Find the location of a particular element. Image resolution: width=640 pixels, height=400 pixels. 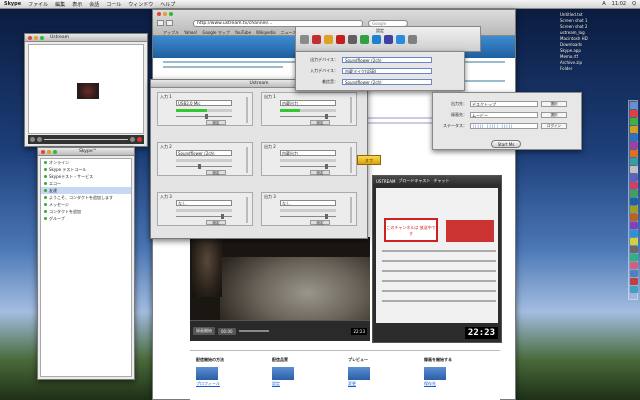

widget-tab-chat: チャット is located at coordinates (441, 181).